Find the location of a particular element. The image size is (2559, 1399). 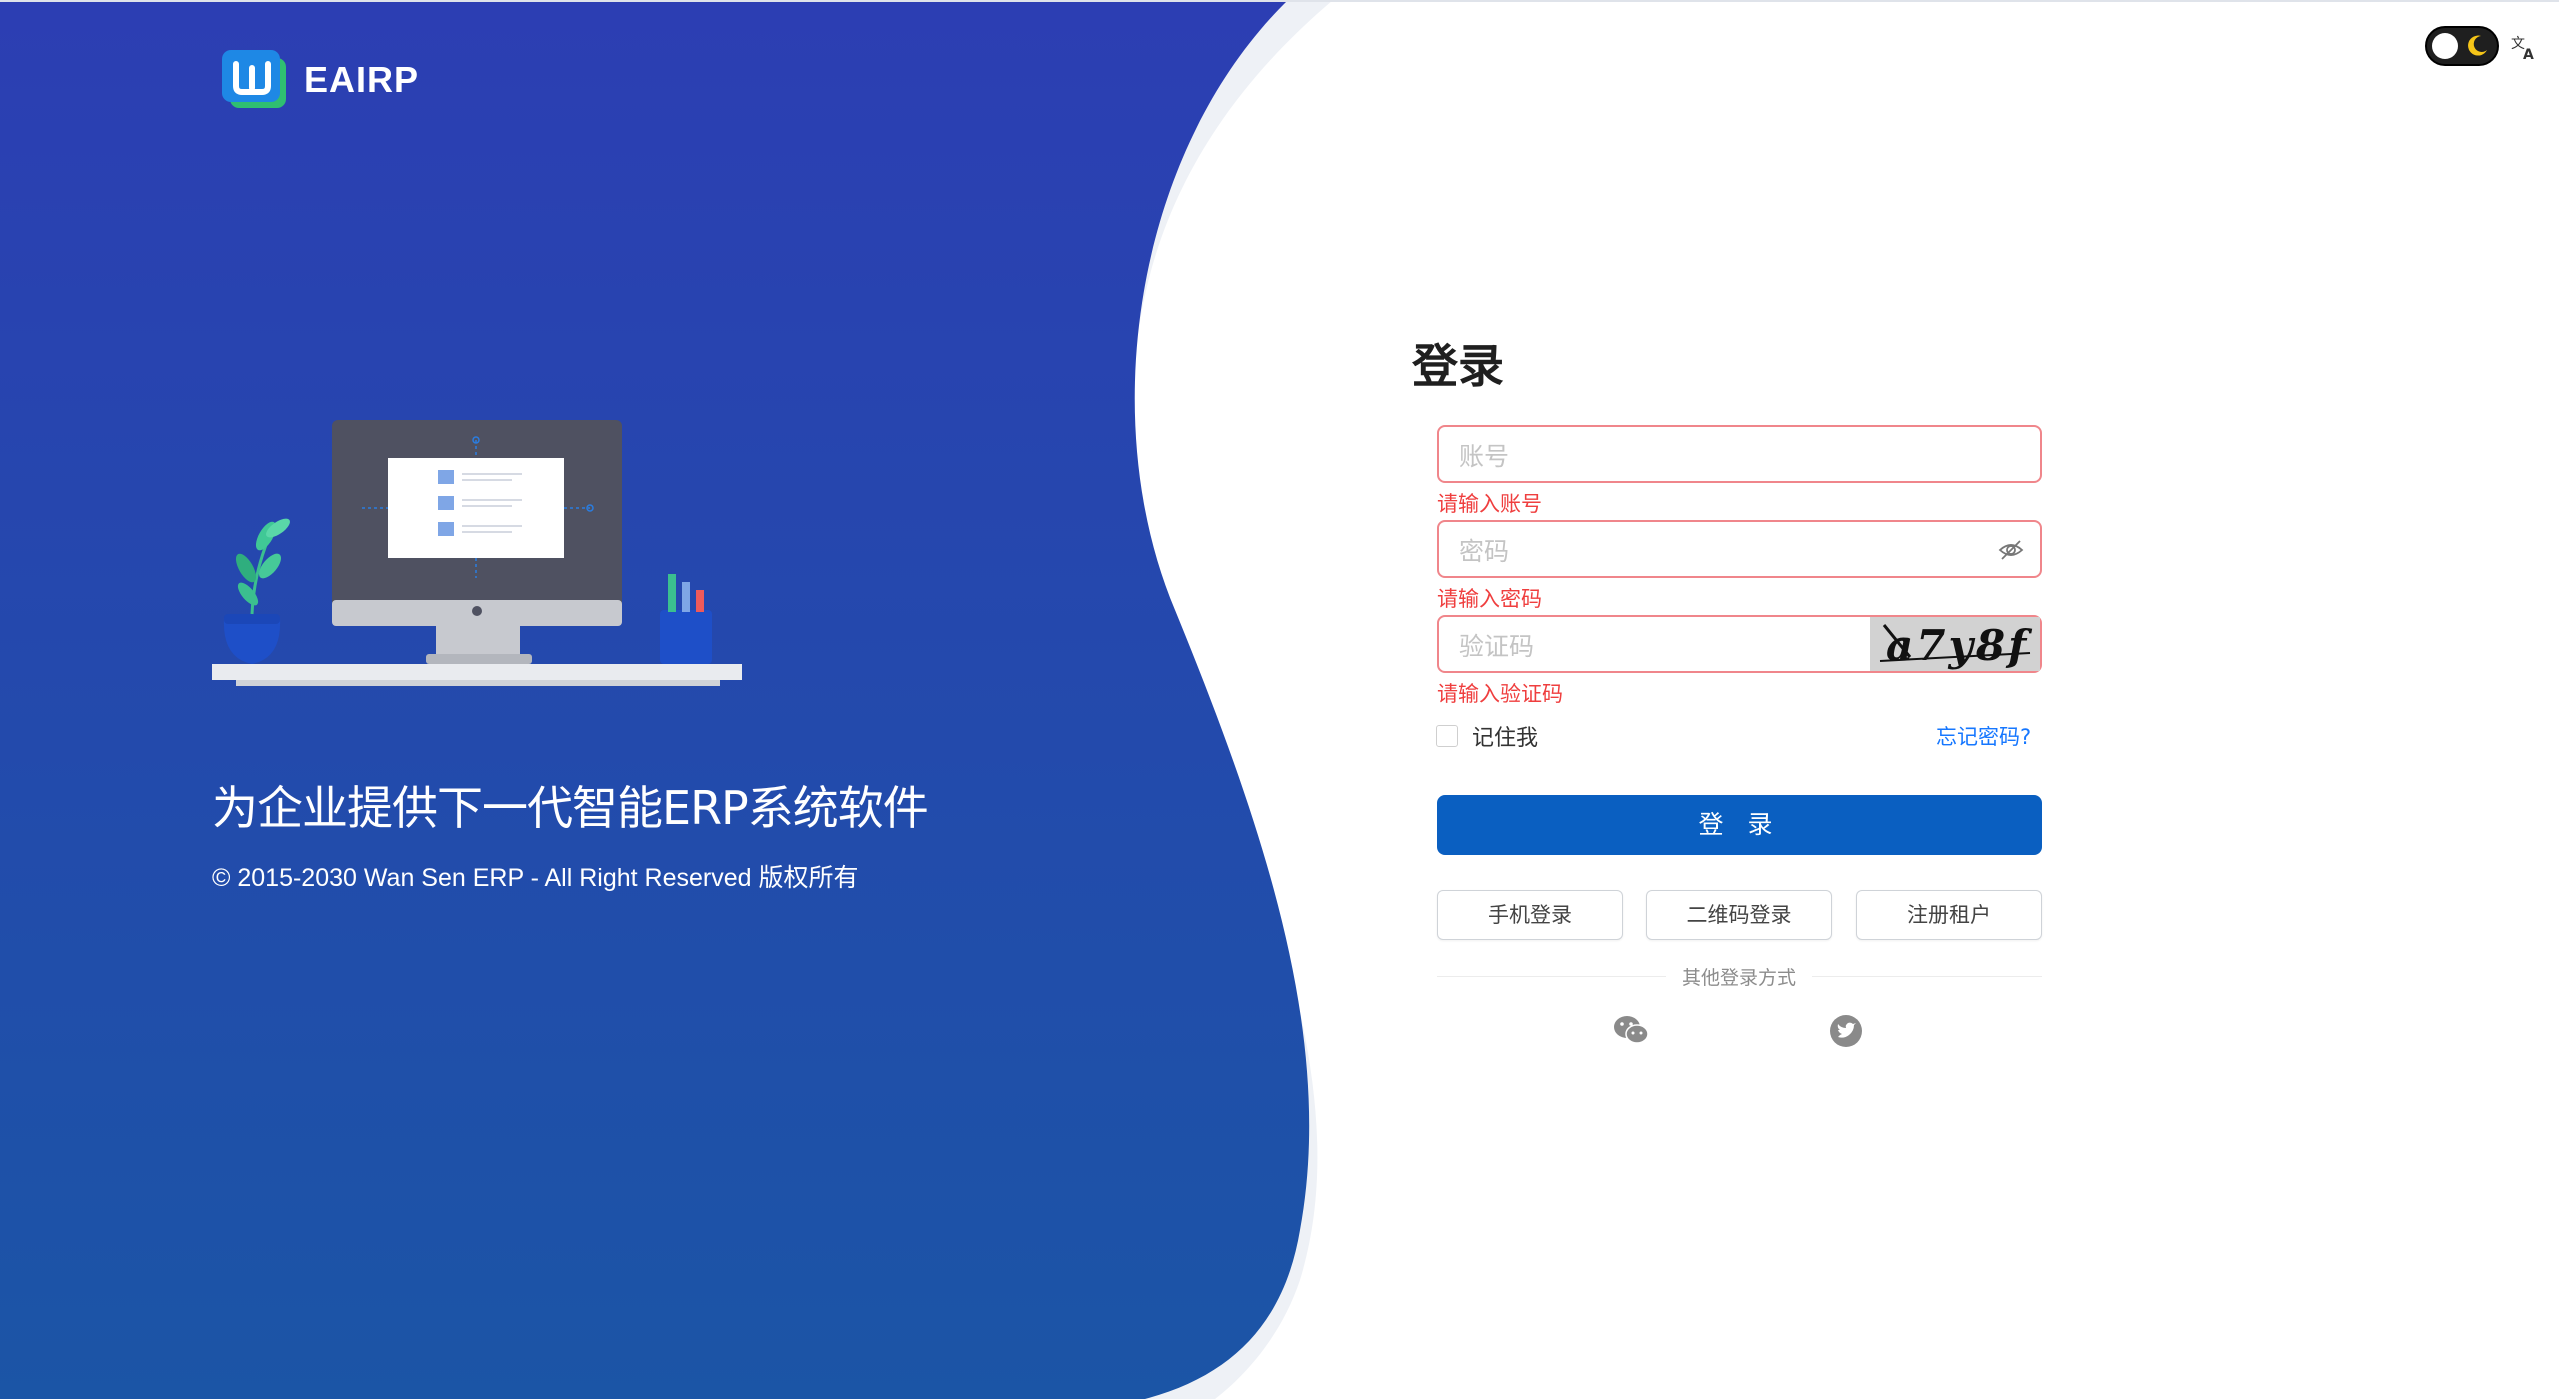

register-tenant-button: 注册租户 is located at coordinates (1949, 915).